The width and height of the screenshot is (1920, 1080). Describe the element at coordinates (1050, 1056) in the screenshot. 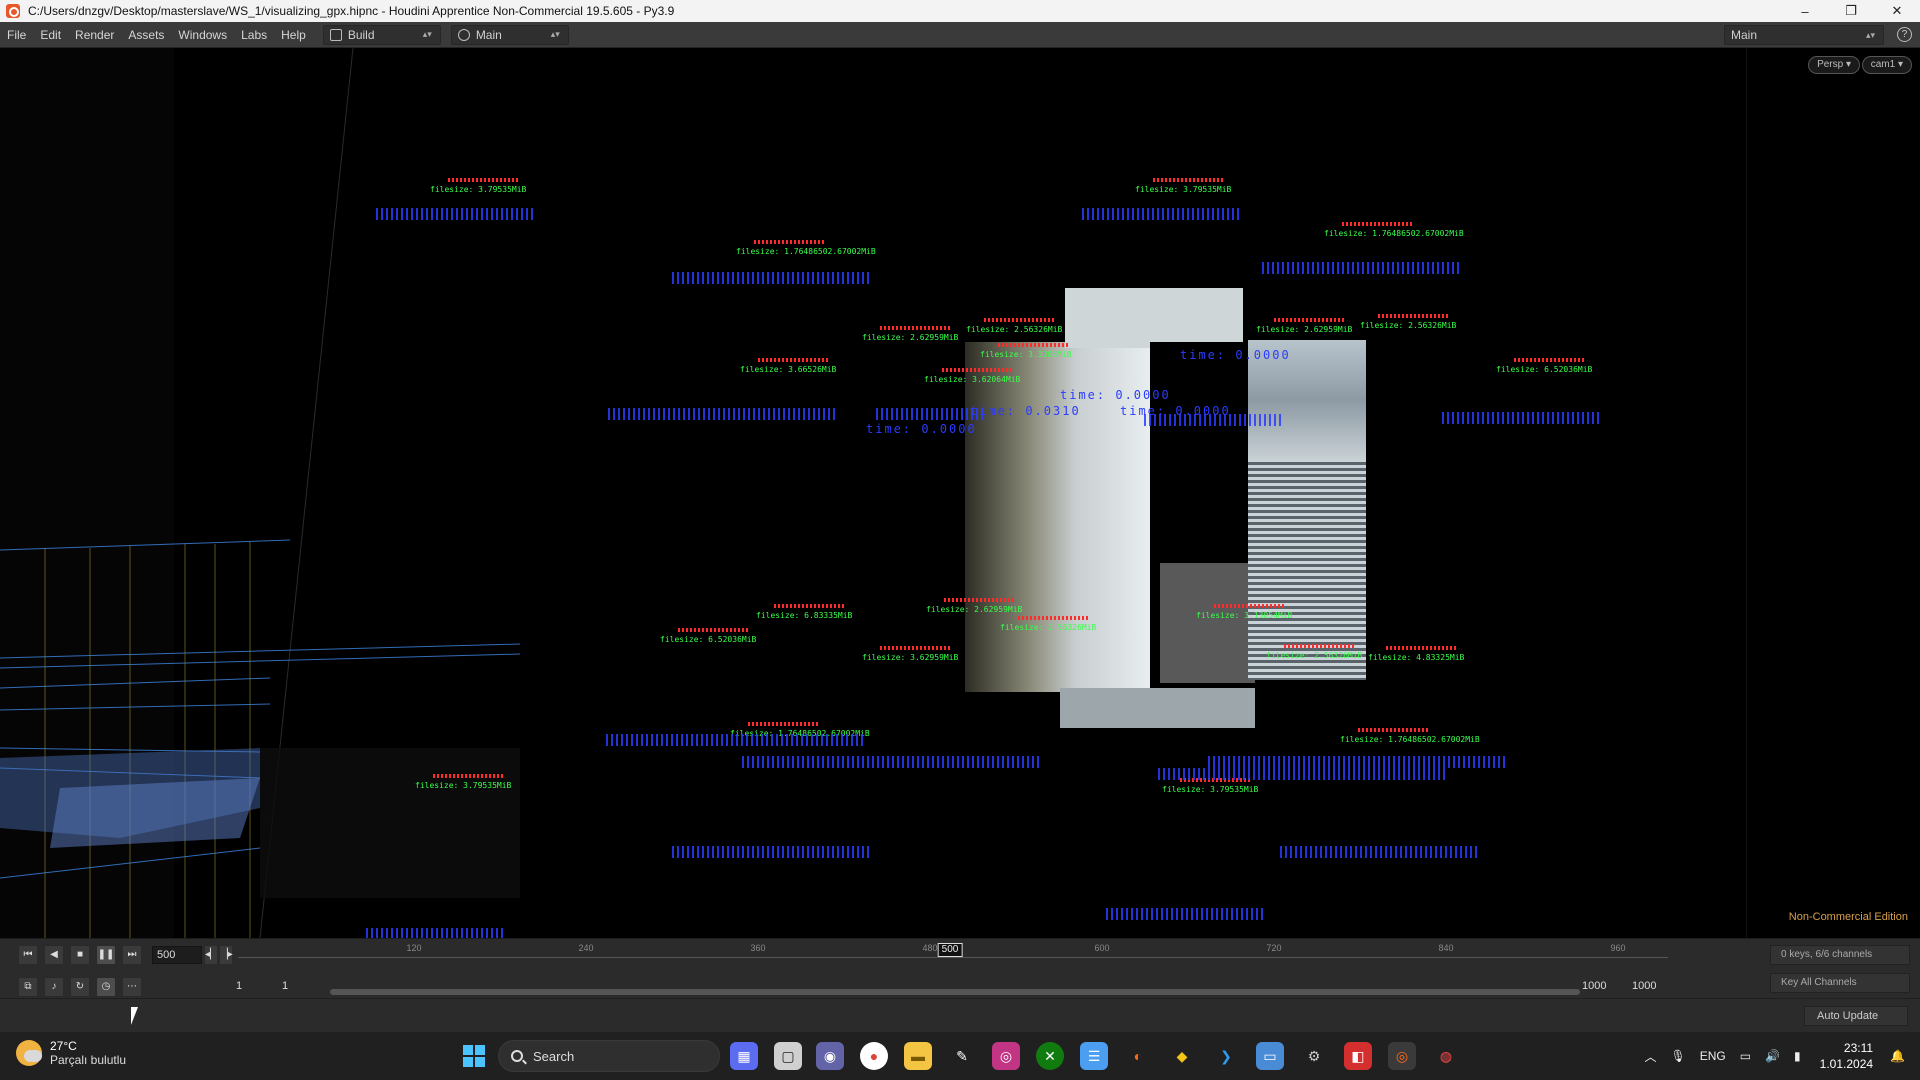

I see `xbox-icon: ✕` at that location.